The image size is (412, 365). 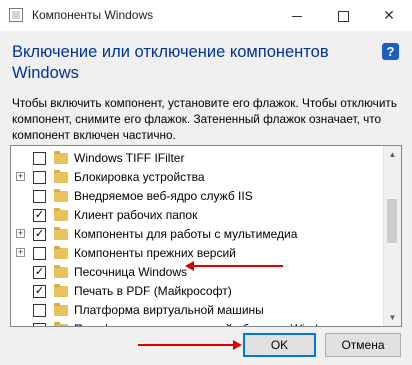 I want to click on feature-row: + Блокировка устройства, so click(x=197, y=177).